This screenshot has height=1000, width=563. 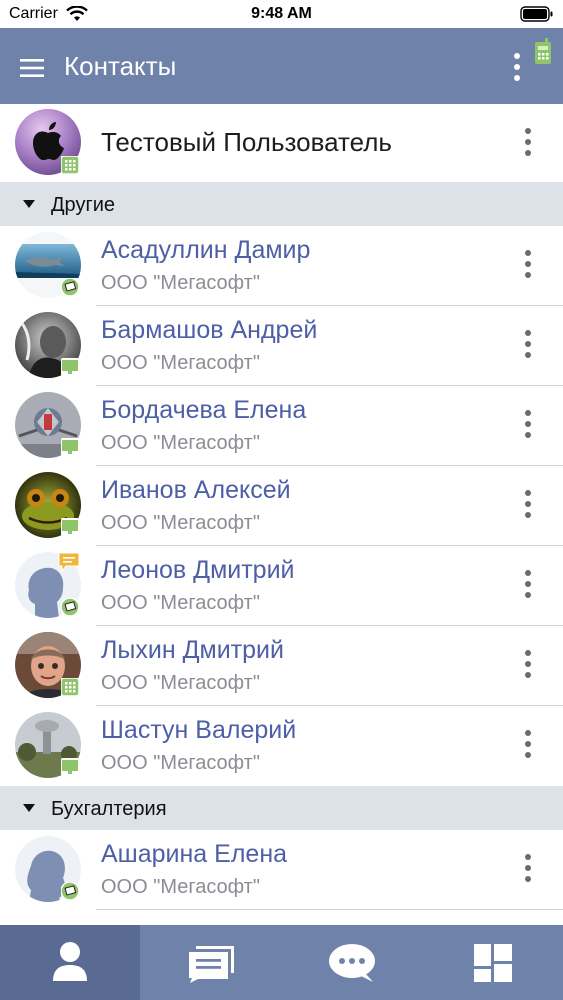 I want to click on hamburger-menu-icon, so click(x=33, y=68).